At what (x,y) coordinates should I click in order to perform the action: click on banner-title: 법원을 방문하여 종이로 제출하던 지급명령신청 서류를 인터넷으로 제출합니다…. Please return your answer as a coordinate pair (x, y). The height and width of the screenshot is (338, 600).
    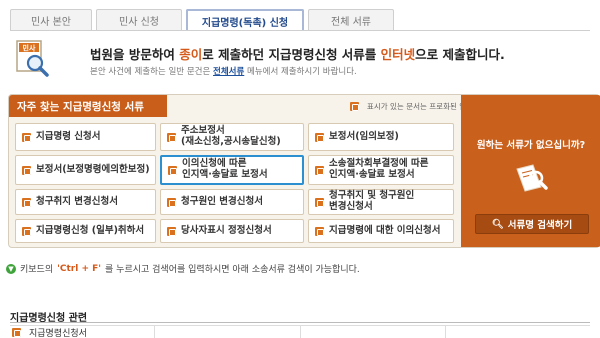
    Looking at the image, I should click on (297, 54).